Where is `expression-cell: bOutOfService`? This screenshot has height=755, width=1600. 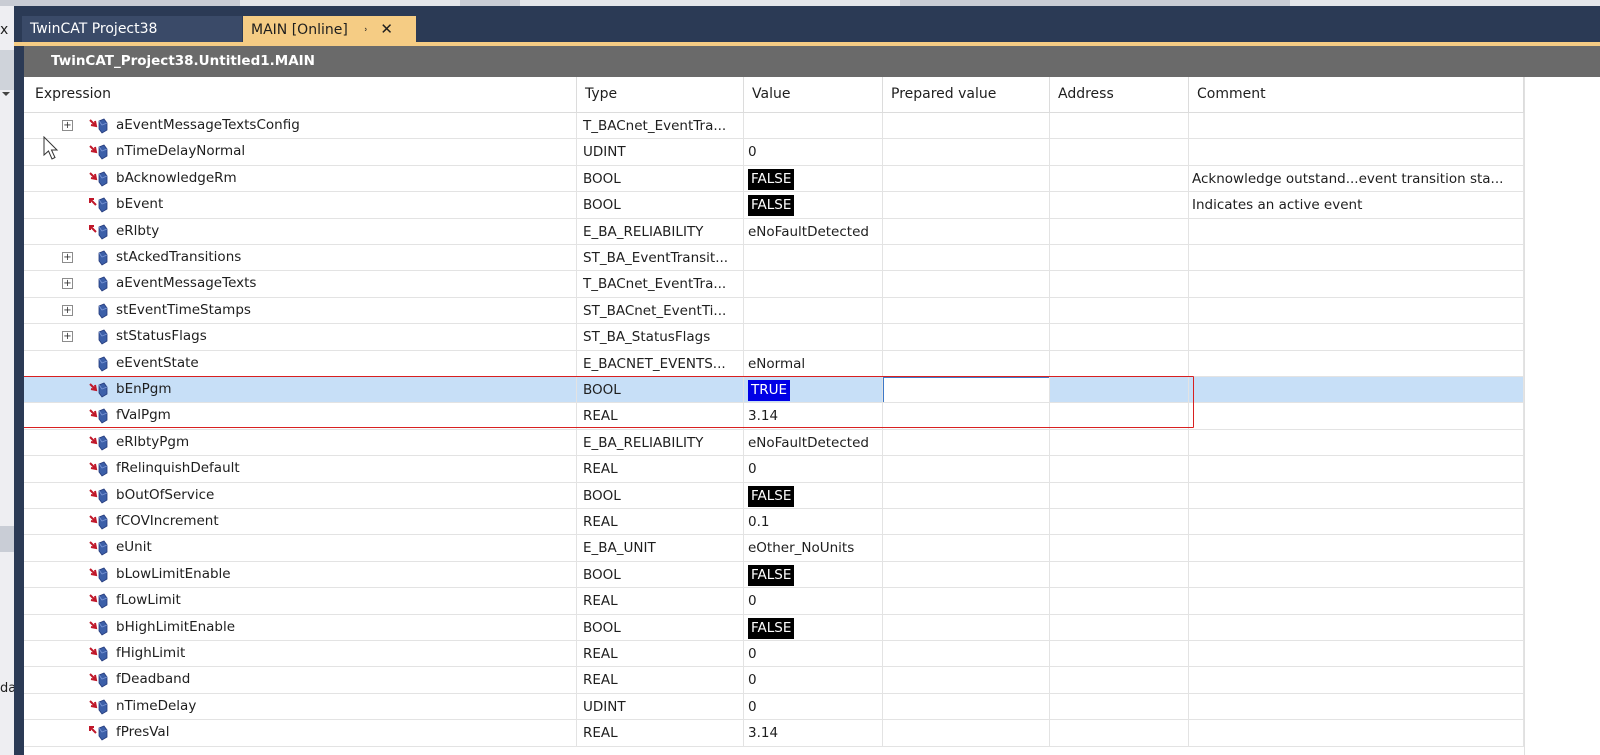
expression-cell: bOutOfService is located at coordinates (300, 495).